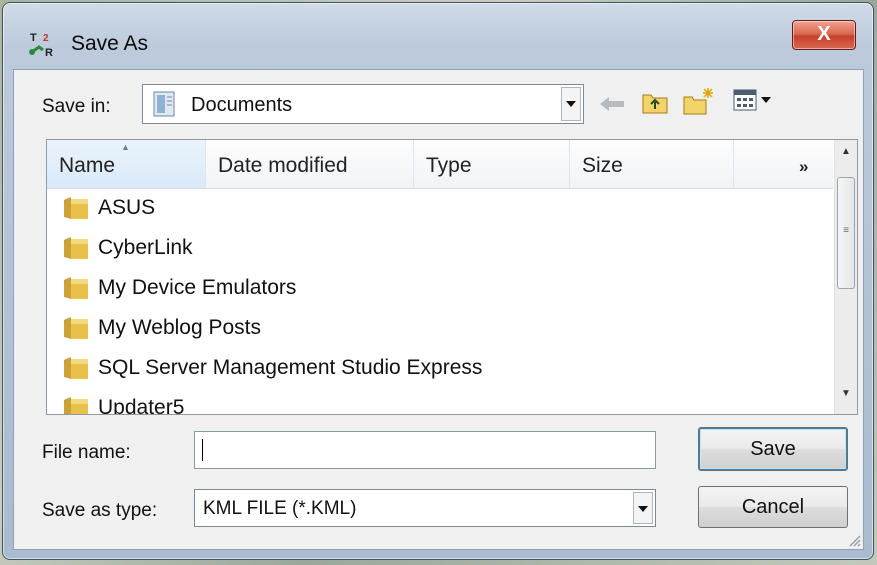  I want to click on svg-text: 2, so click(46, 38).